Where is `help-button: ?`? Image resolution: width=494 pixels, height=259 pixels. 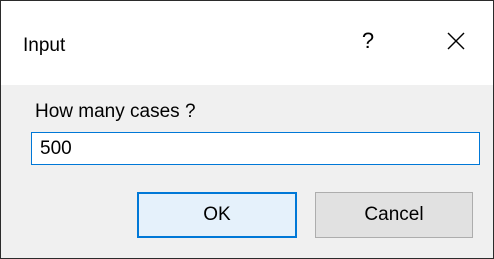 help-button: ? is located at coordinates (368, 41).